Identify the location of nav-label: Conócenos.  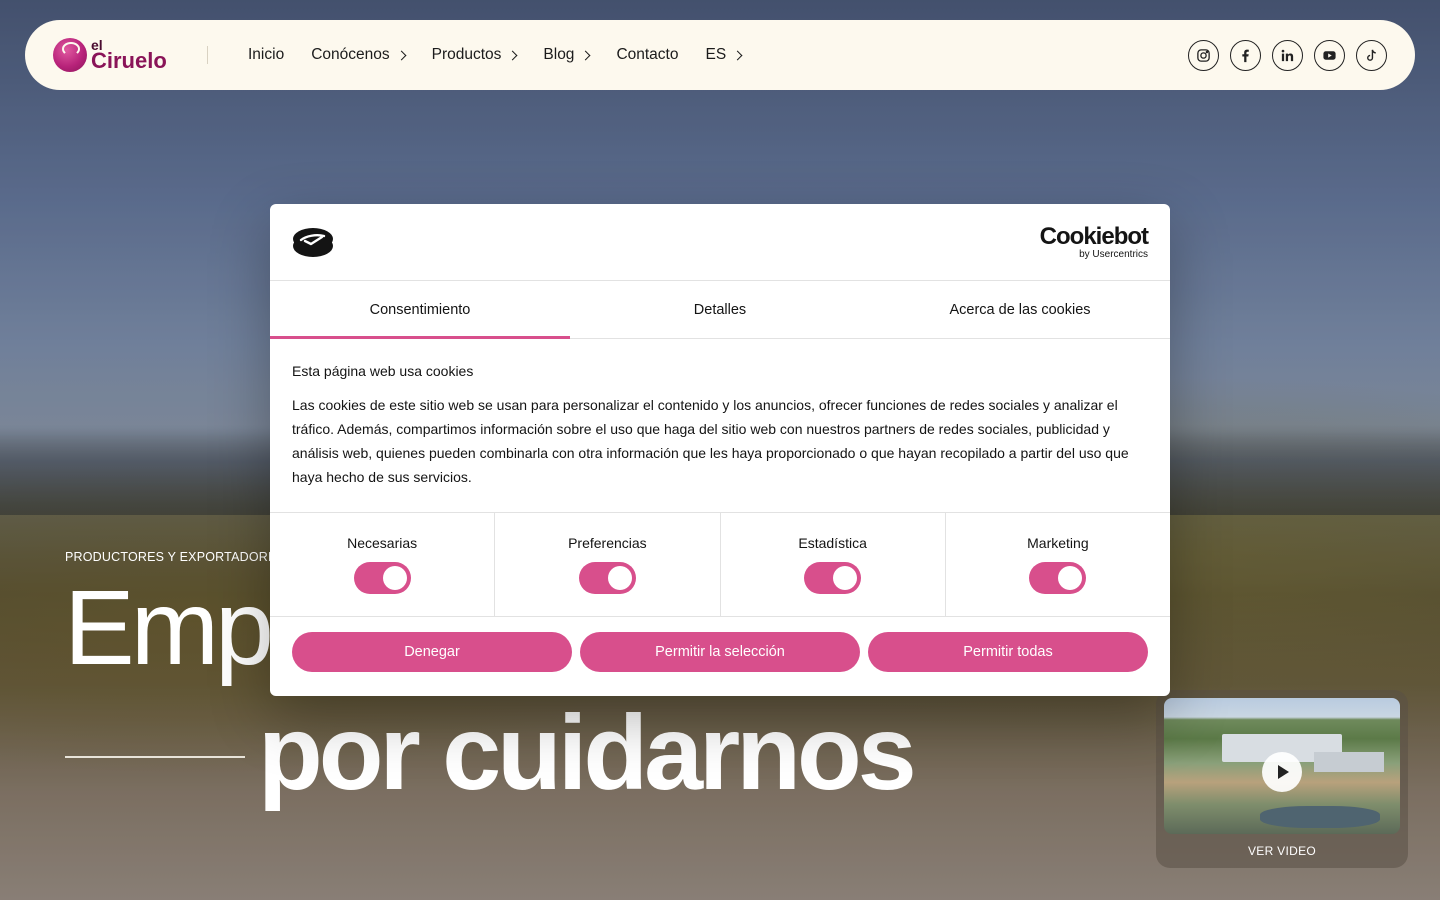
(350, 54).